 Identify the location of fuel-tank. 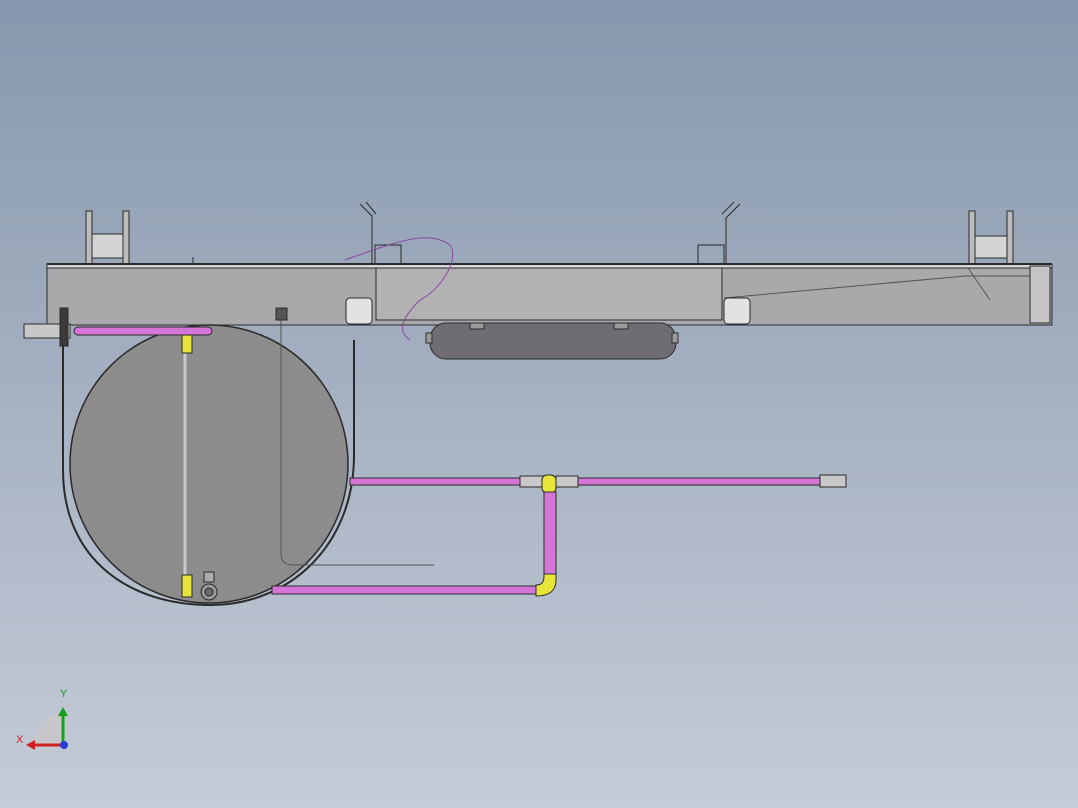
(248, 457).